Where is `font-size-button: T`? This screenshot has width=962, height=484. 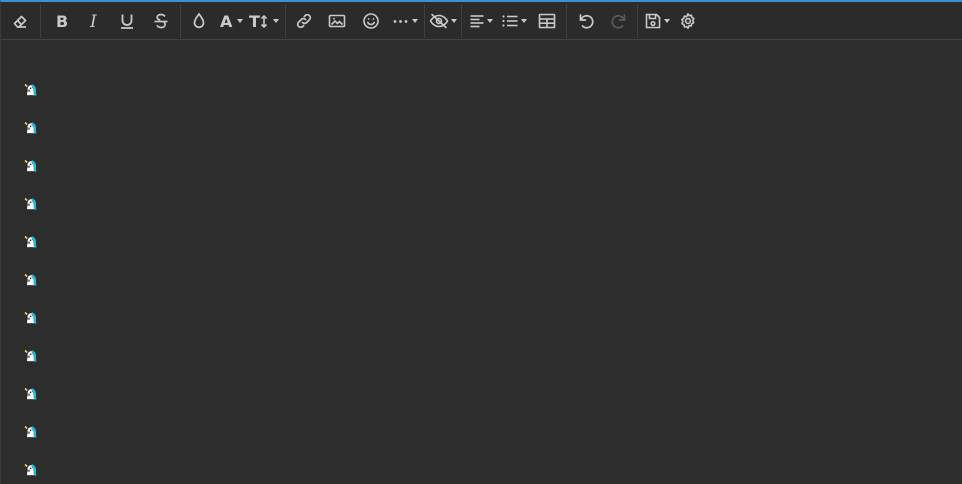 font-size-button: T is located at coordinates (264, 21).